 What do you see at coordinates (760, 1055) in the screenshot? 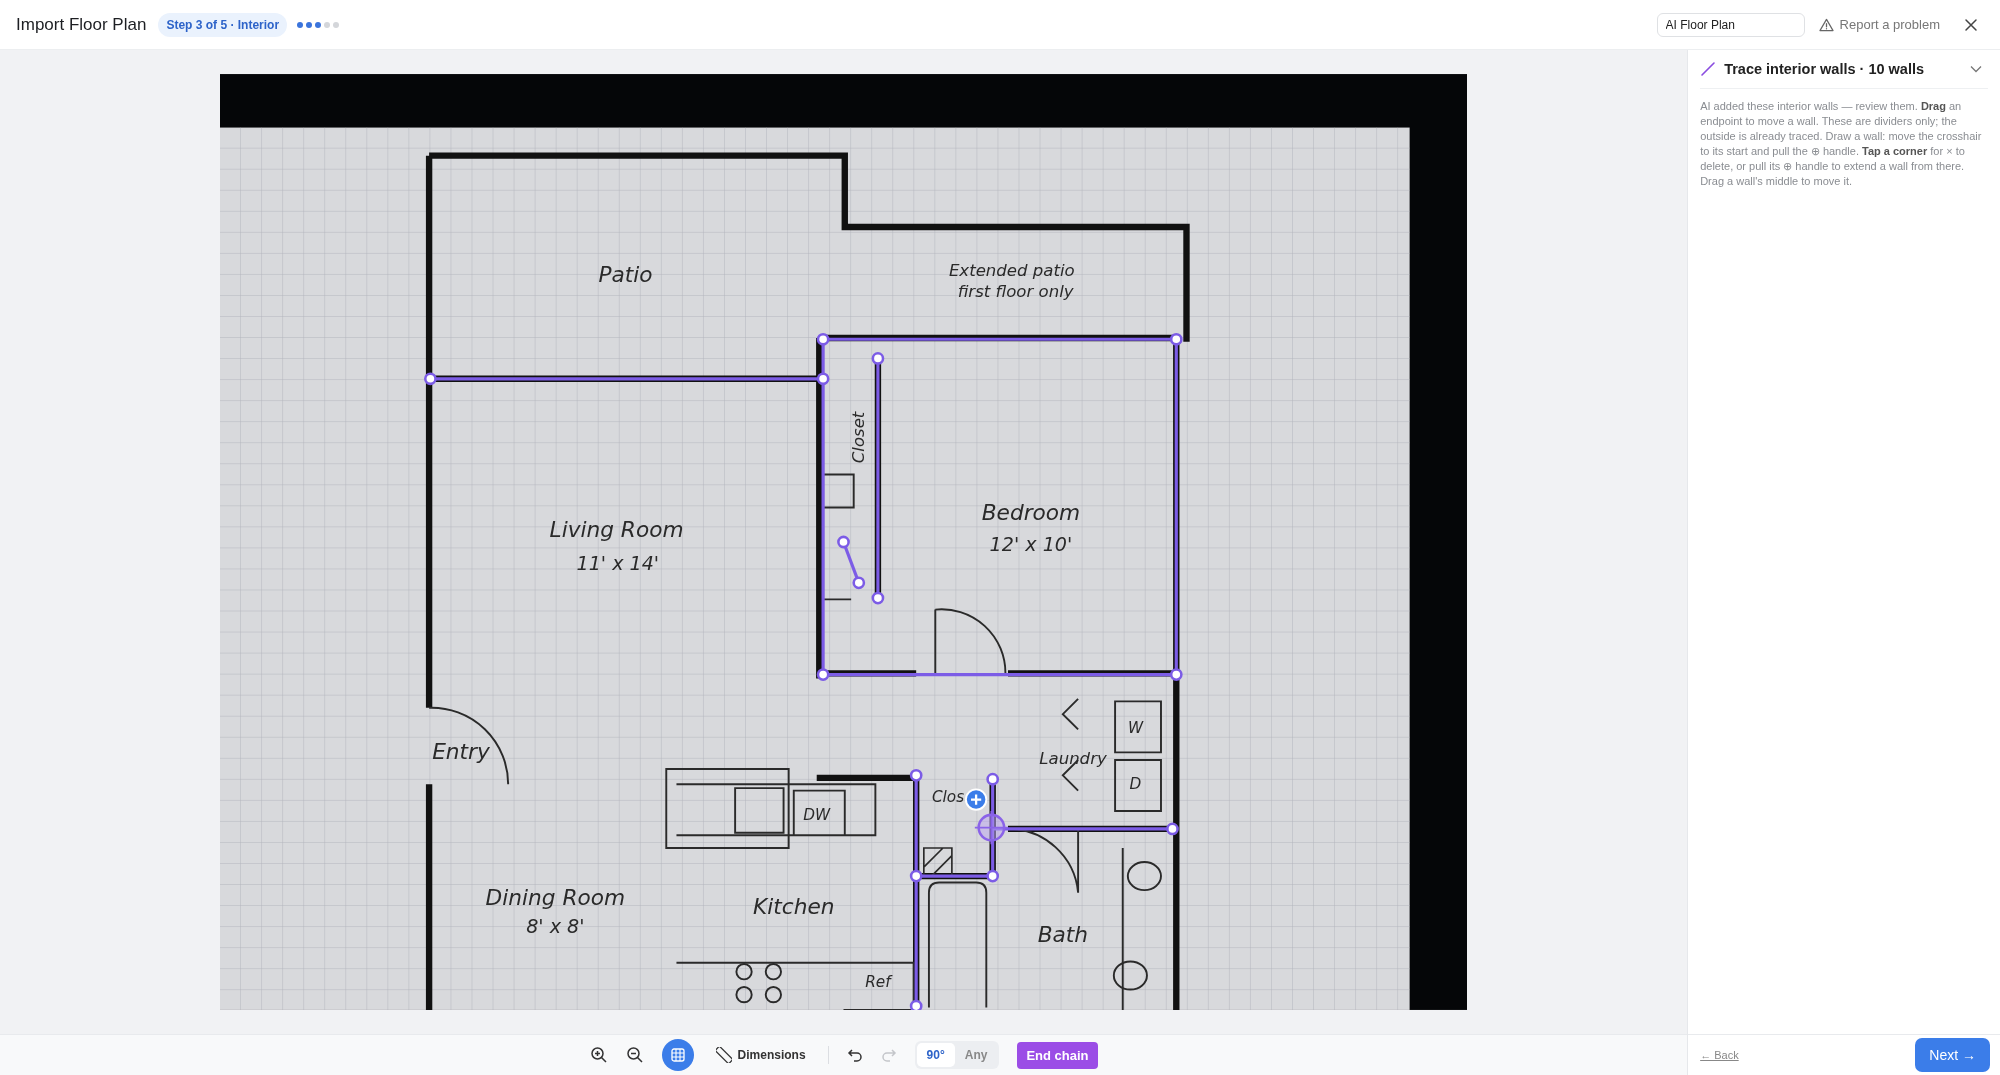
I see `dimensions-button: Dimensions` at bounding box center [760, 1055].